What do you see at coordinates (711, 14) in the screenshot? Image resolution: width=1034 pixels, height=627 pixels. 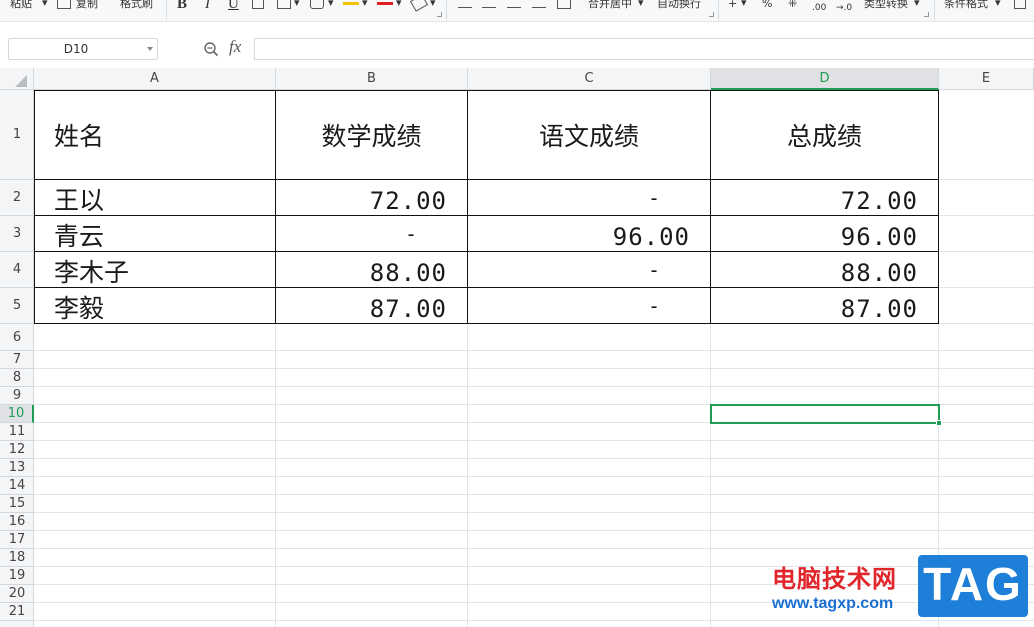 I see `alignment-group-launcher-icon` at bounding box center [711, 14].